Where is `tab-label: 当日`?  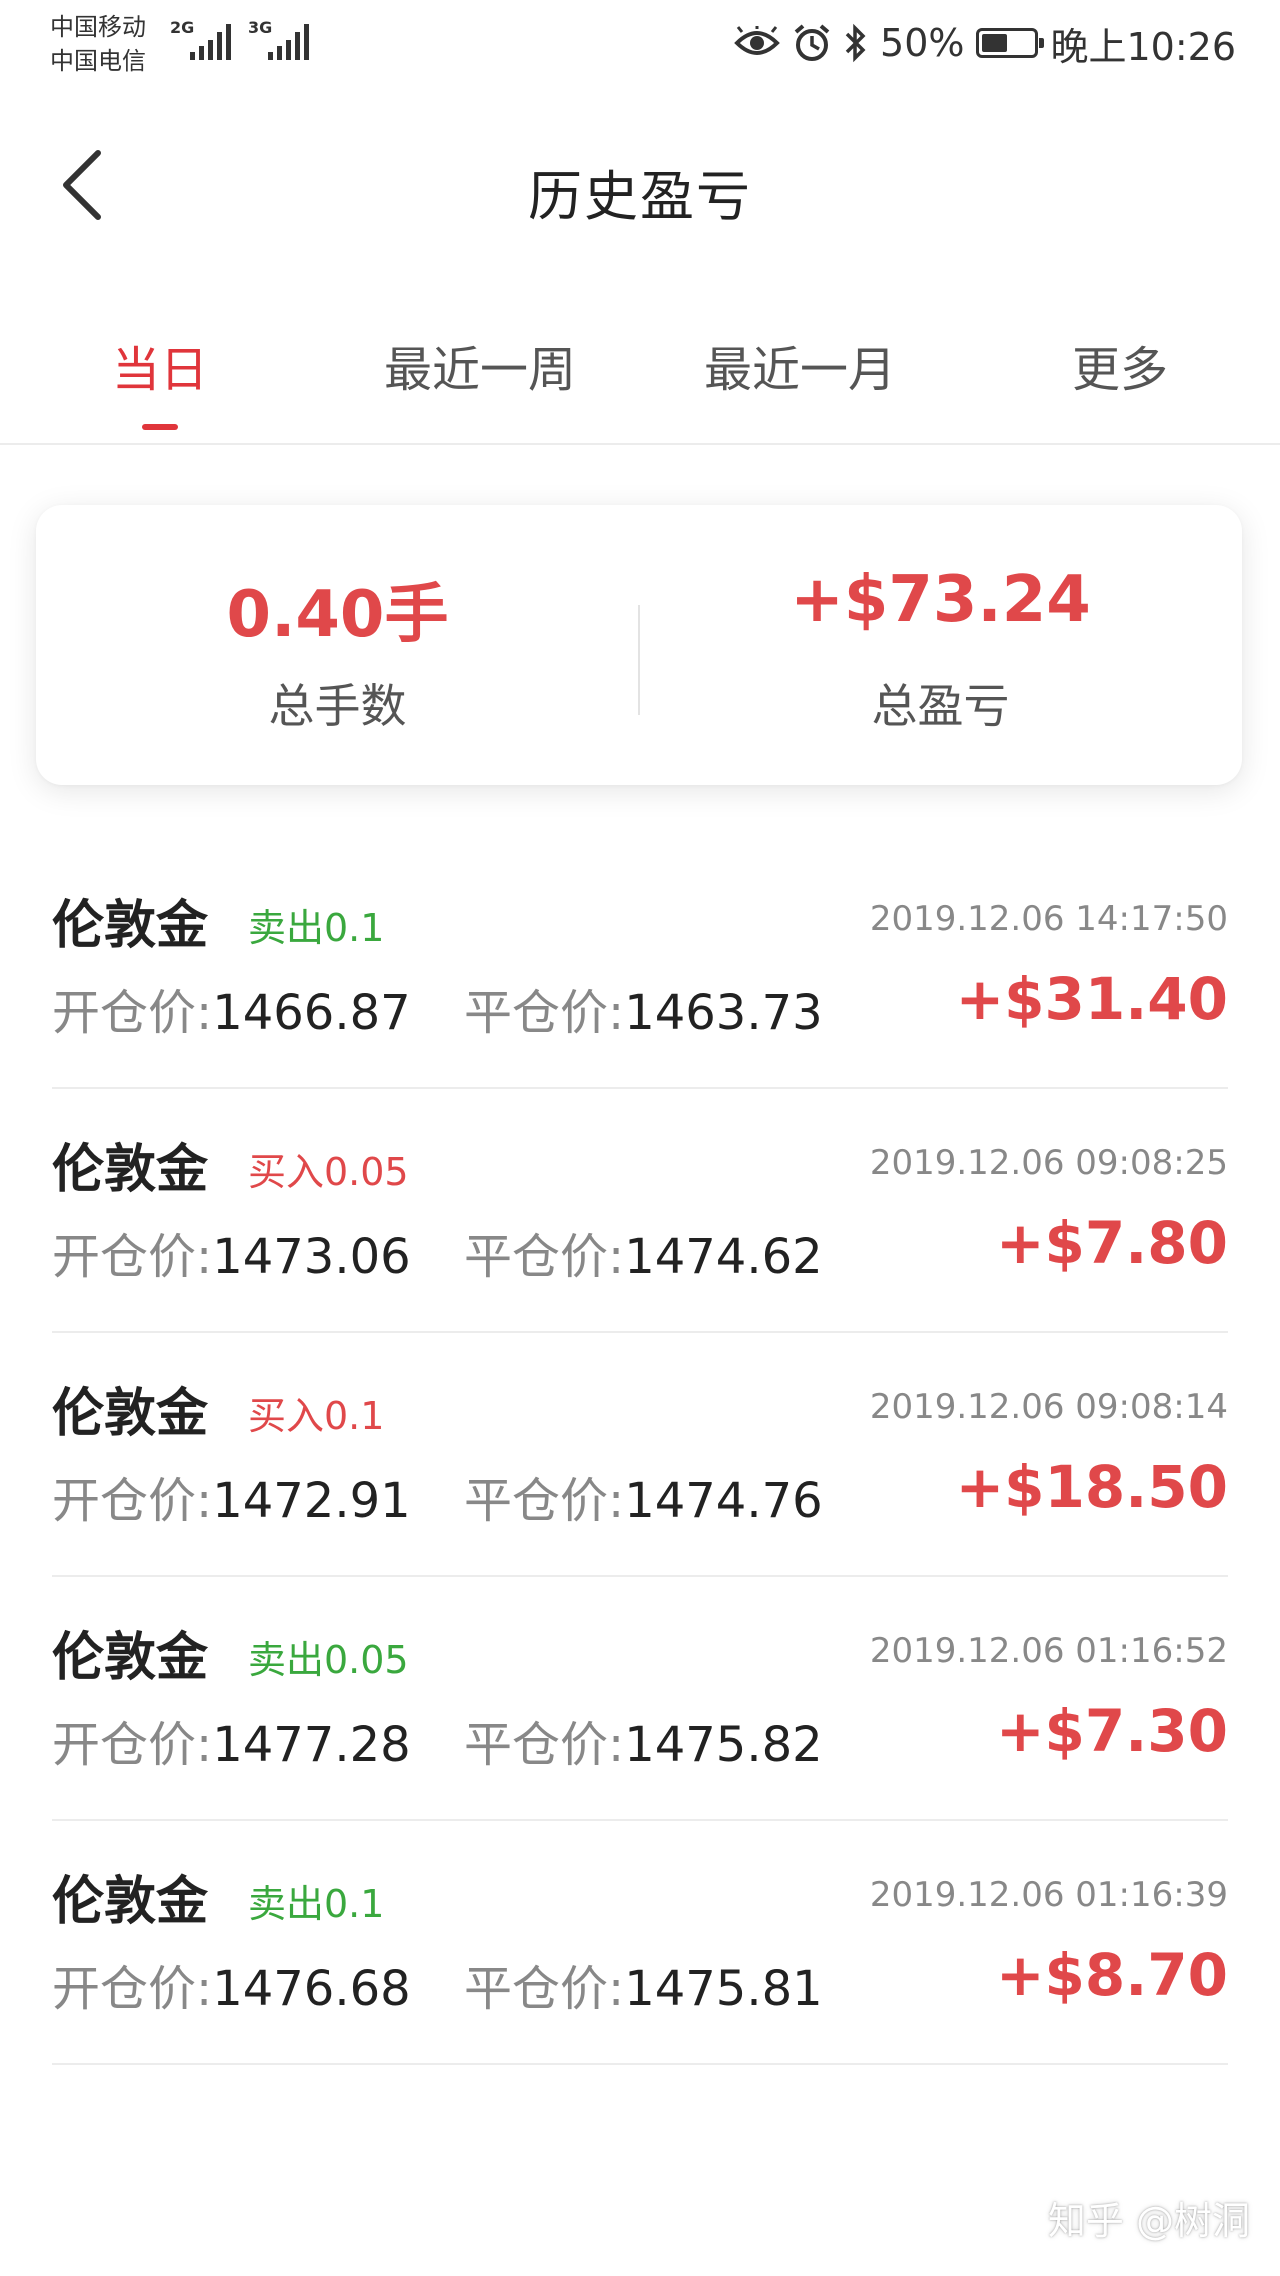 tab-label: 当日 is located at coordinates (159, 370).